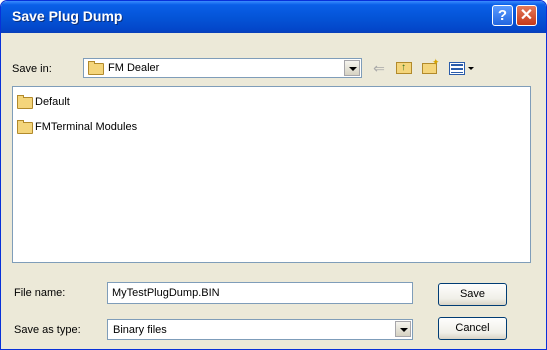 The image size is (547, 350). What do you see at coordinates (52, 102) in the screenshot?
I see `list-item-name: Default` at bounding box center [52, 102].